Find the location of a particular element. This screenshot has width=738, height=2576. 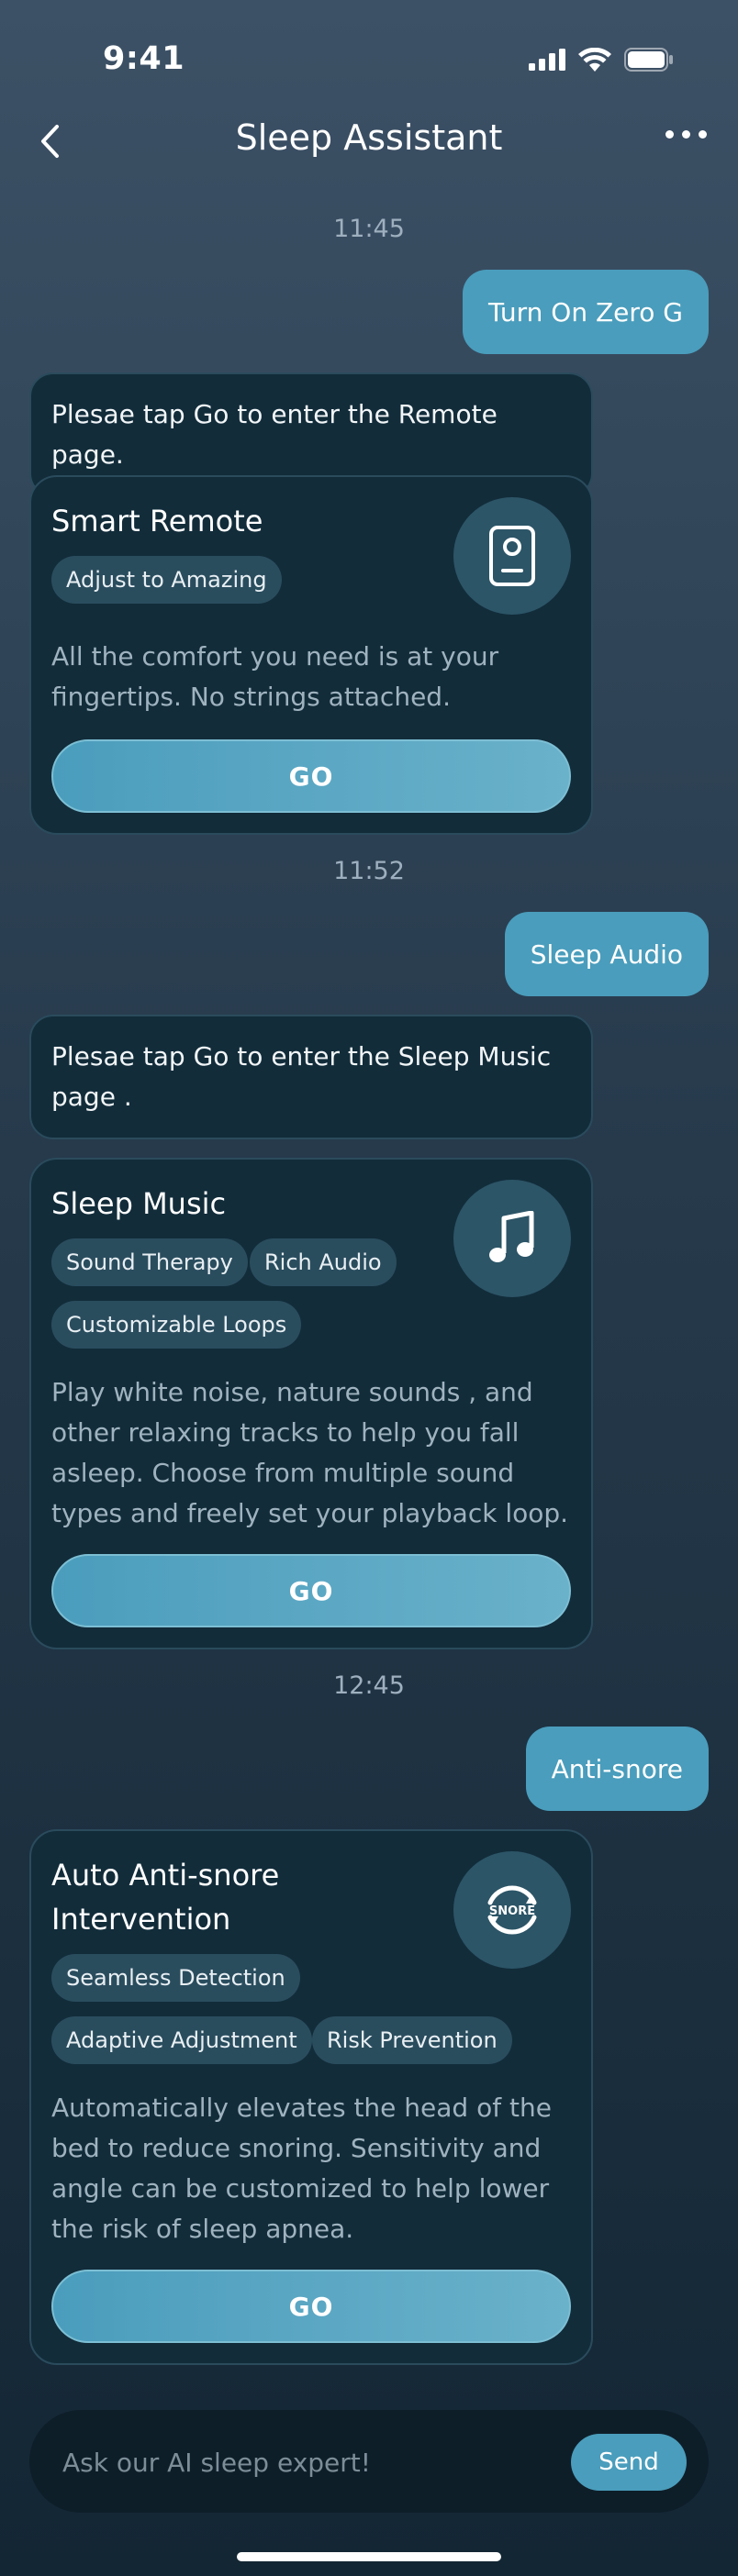

battery-icon is located at coordinates (648, 60).